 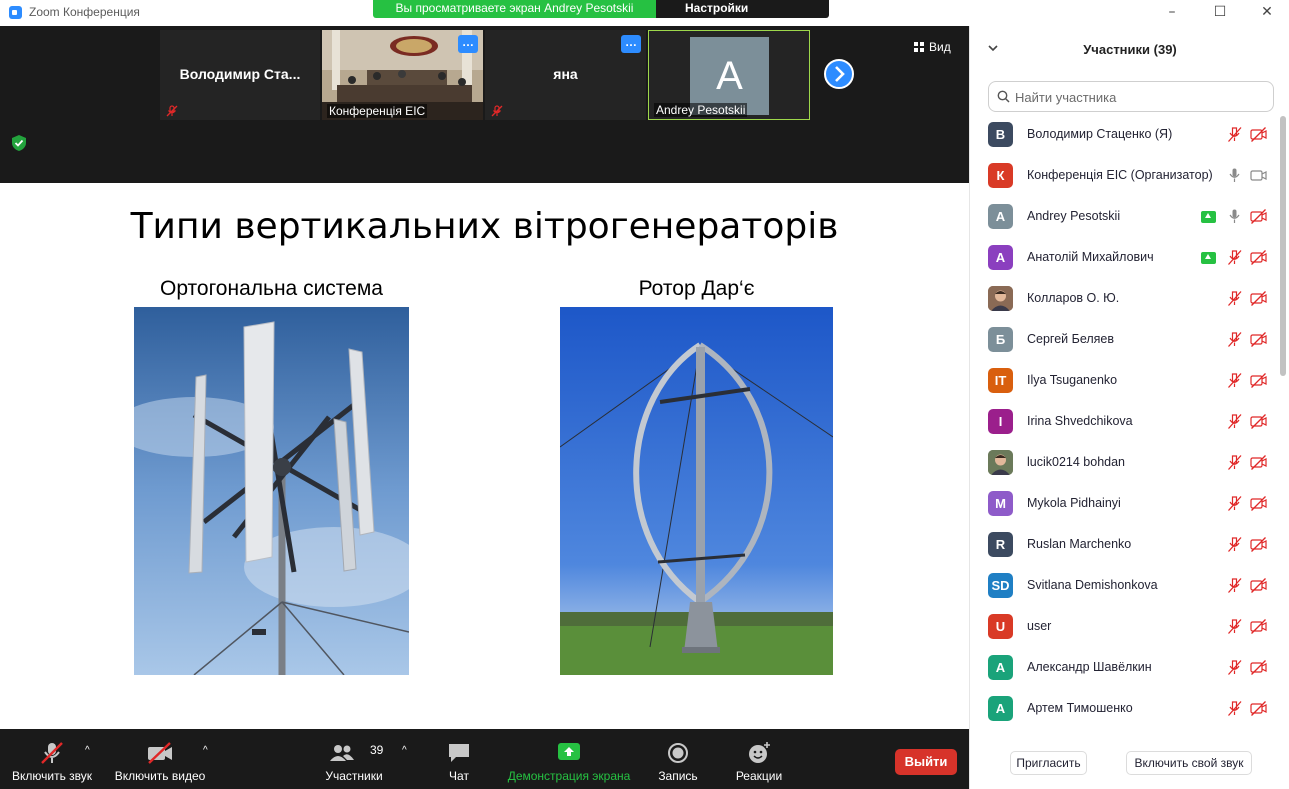 What do you see at coordinates (87, 750) in the screenshot?
I see `audio-options-caret: ^` at bounding box center [87, 750].